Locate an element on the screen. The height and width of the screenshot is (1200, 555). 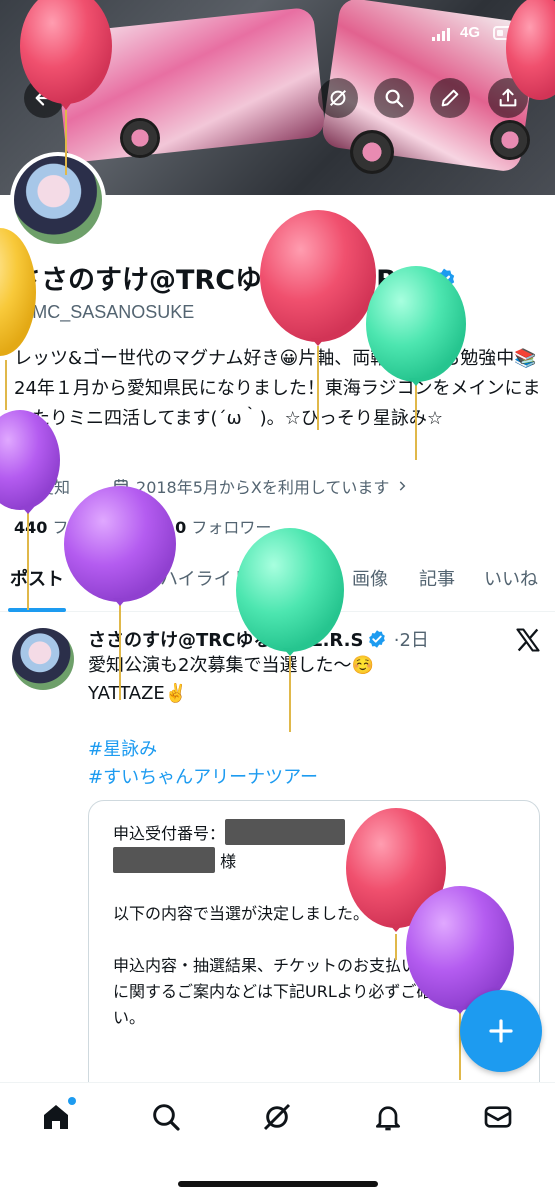
compose-post-button is located at coordinates (501, 1031).